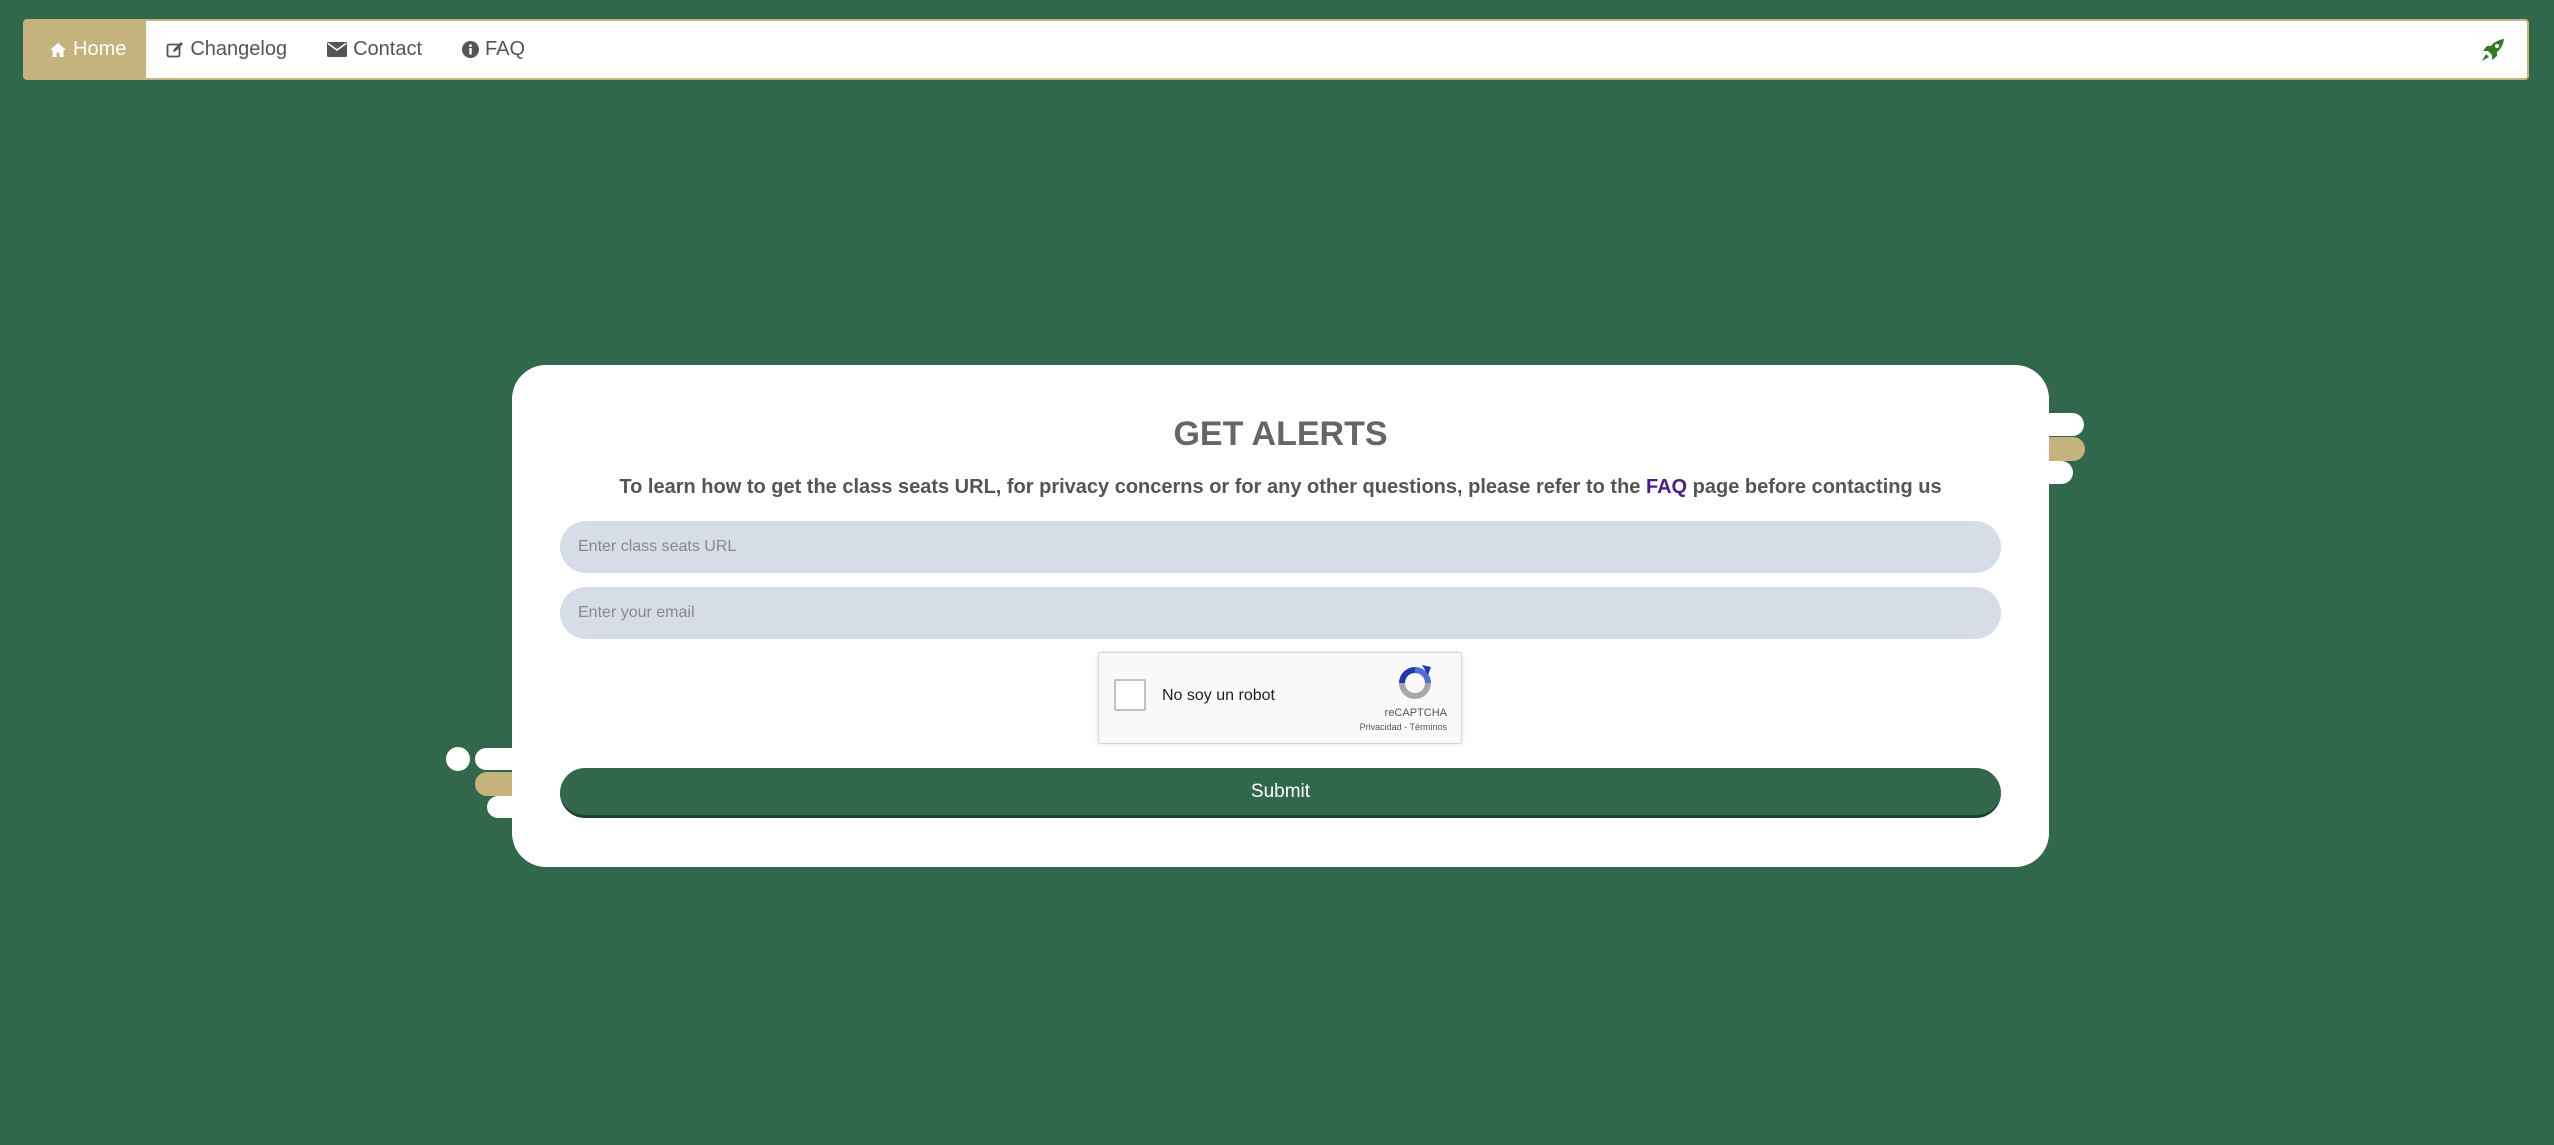 The height and width of the screenshot is (1145, 2554). Describe the element at coordinates (1218, 695) in the screenshot. I see `recaptcha-label: No soy un robot` at that location.